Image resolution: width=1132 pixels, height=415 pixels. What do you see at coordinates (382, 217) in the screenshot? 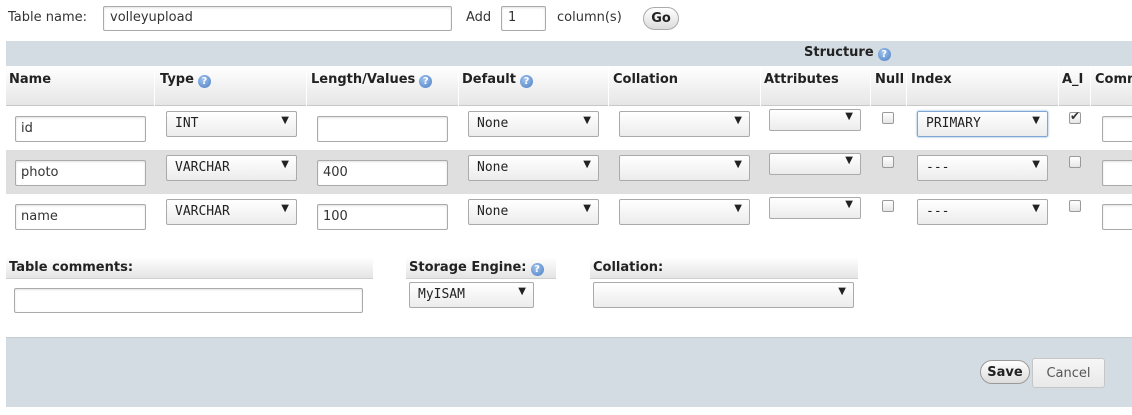
I see `length-input: 100` at bounding box center [382, 217].